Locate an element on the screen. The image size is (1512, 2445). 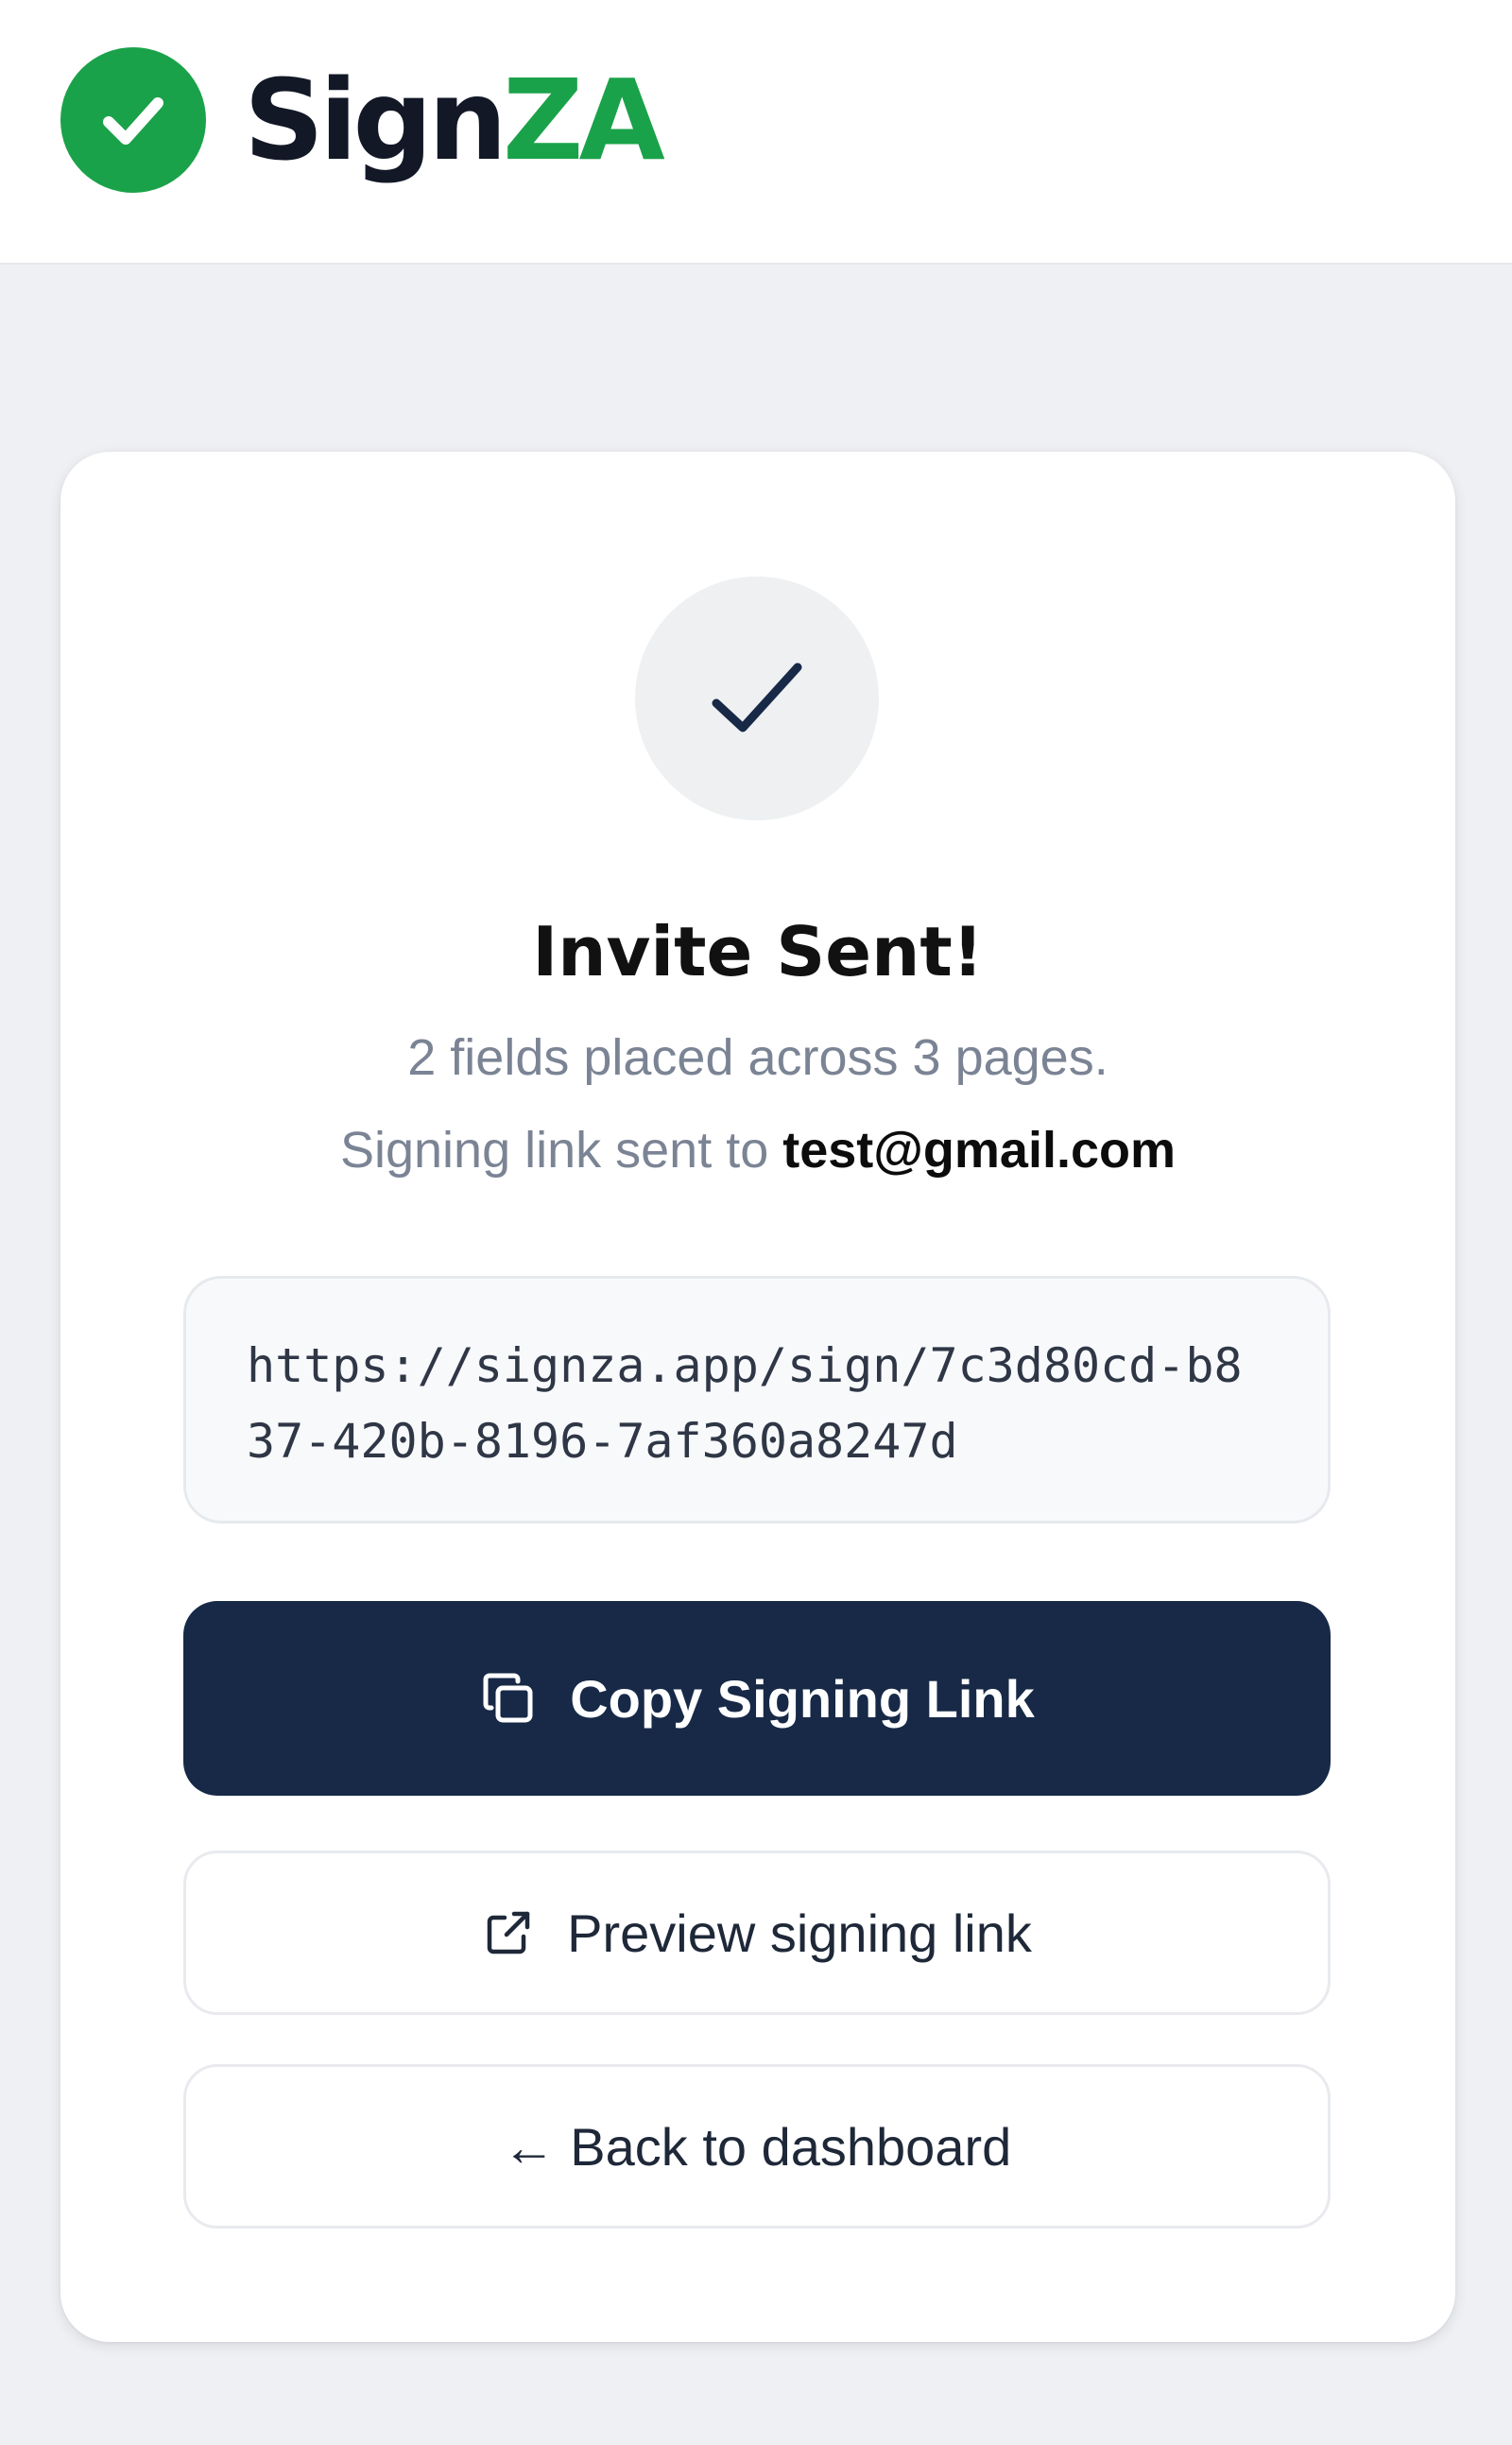
logo-check-icon is located at coordinates (133, 120).